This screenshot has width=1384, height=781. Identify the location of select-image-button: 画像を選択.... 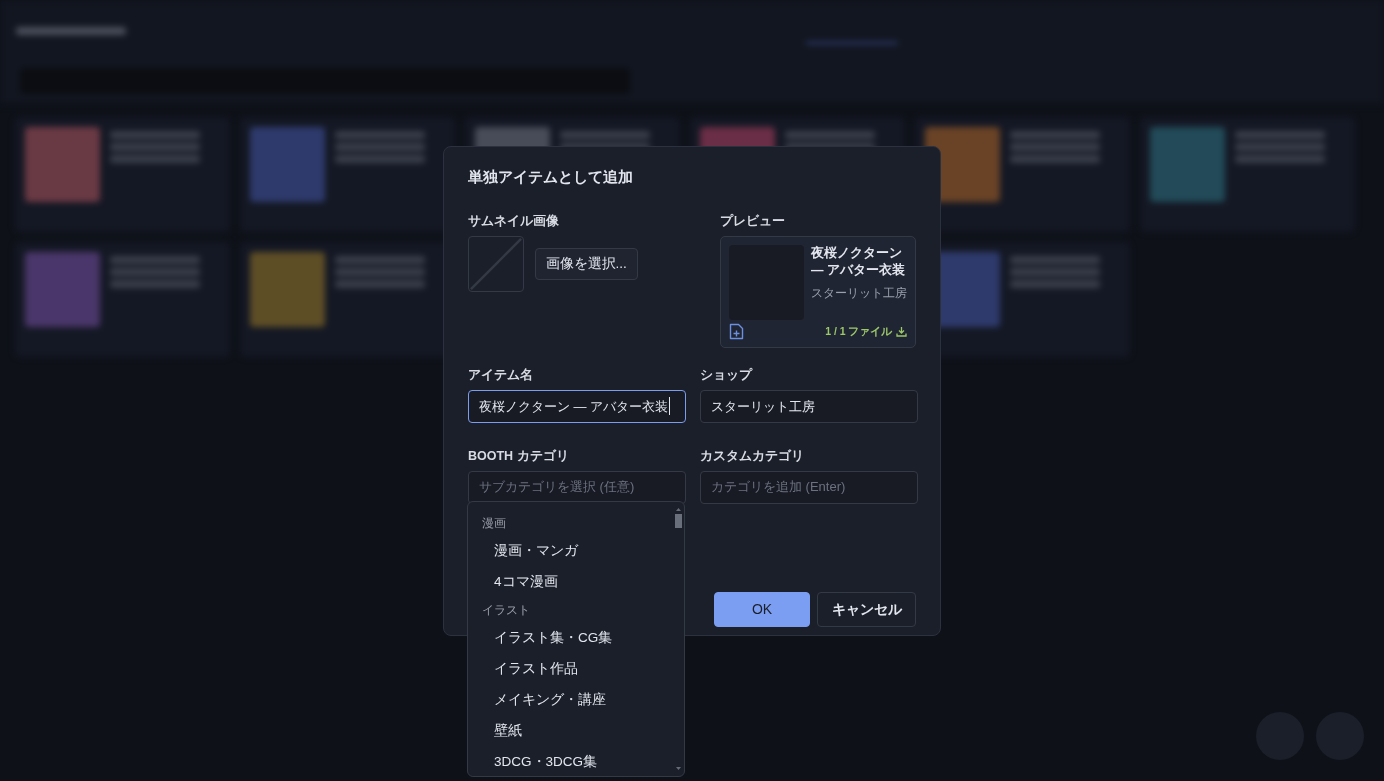
(586, 264).